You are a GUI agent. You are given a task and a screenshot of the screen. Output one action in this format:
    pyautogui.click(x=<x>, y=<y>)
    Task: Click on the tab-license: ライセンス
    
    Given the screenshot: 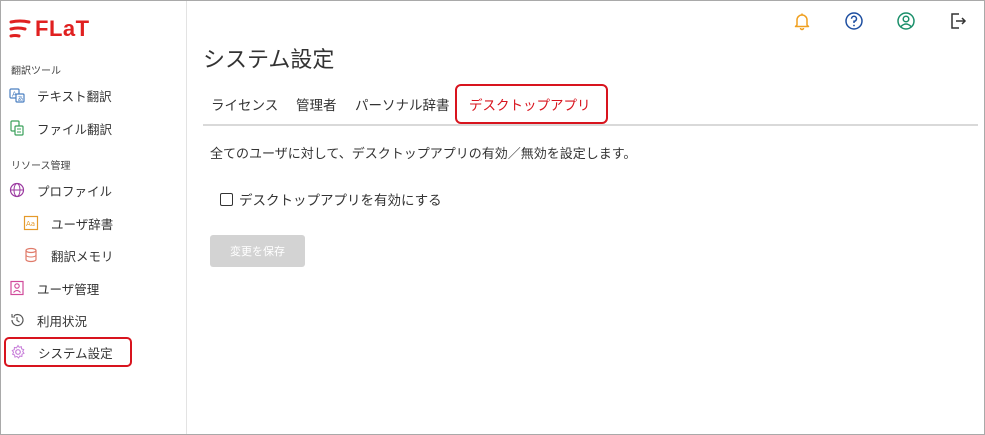 What is the action you would take?
    pyautogui.click(x=244, y=104)
    